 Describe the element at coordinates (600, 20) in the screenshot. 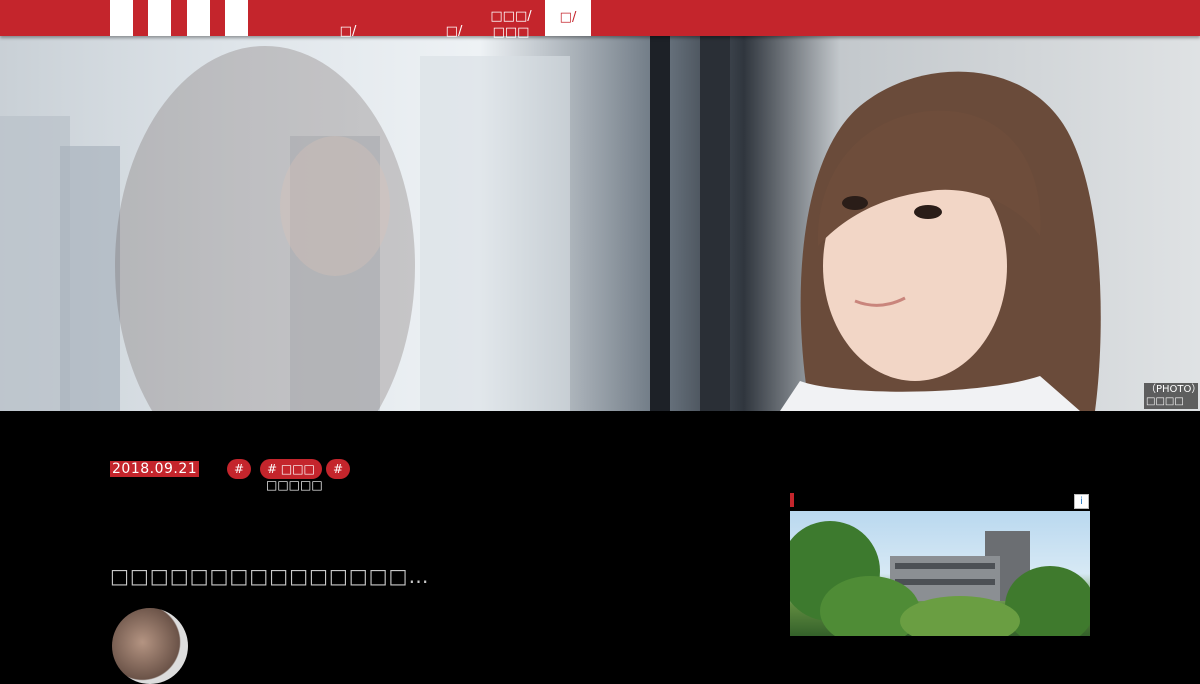

I see `site-header: □/ □/ □□□/ □□□ □/` at that location.